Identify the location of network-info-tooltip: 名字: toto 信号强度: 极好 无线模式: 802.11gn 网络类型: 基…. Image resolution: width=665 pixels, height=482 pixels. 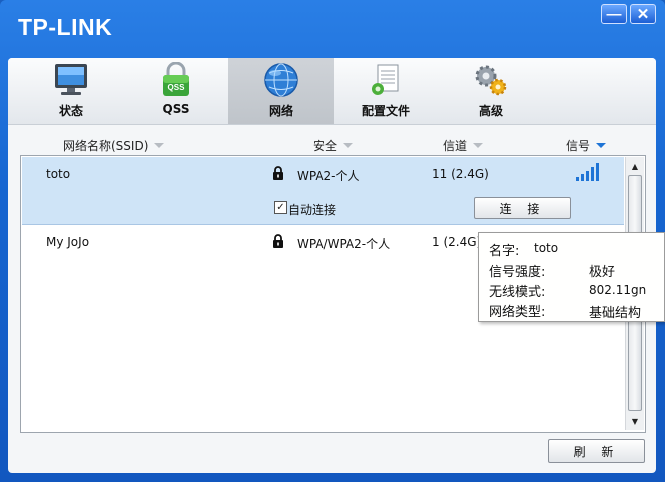
(571, 277).